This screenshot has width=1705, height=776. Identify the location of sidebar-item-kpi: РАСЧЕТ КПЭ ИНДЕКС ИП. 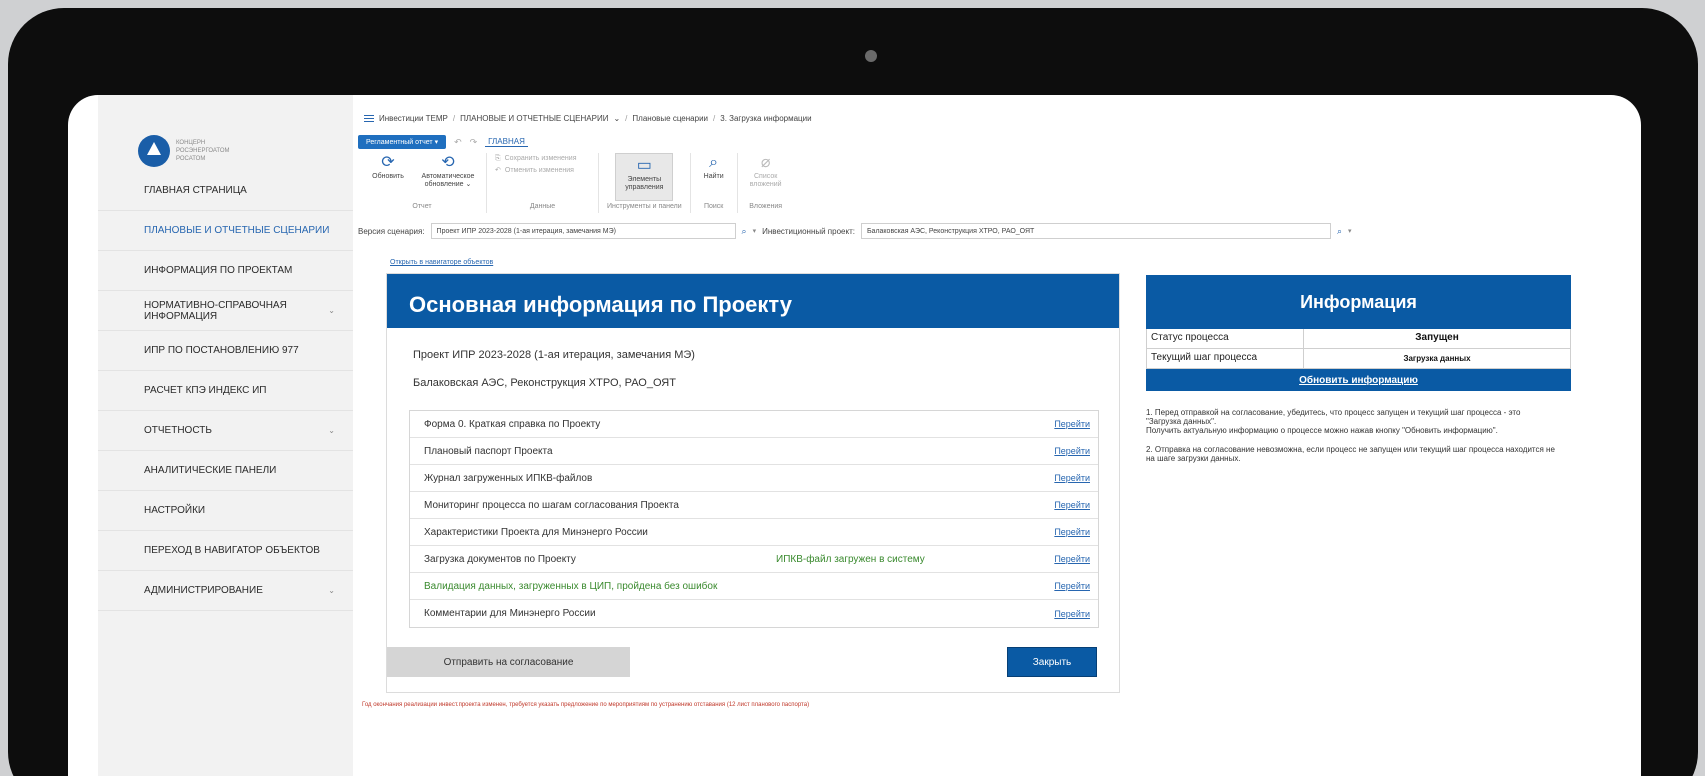
(225, 391).